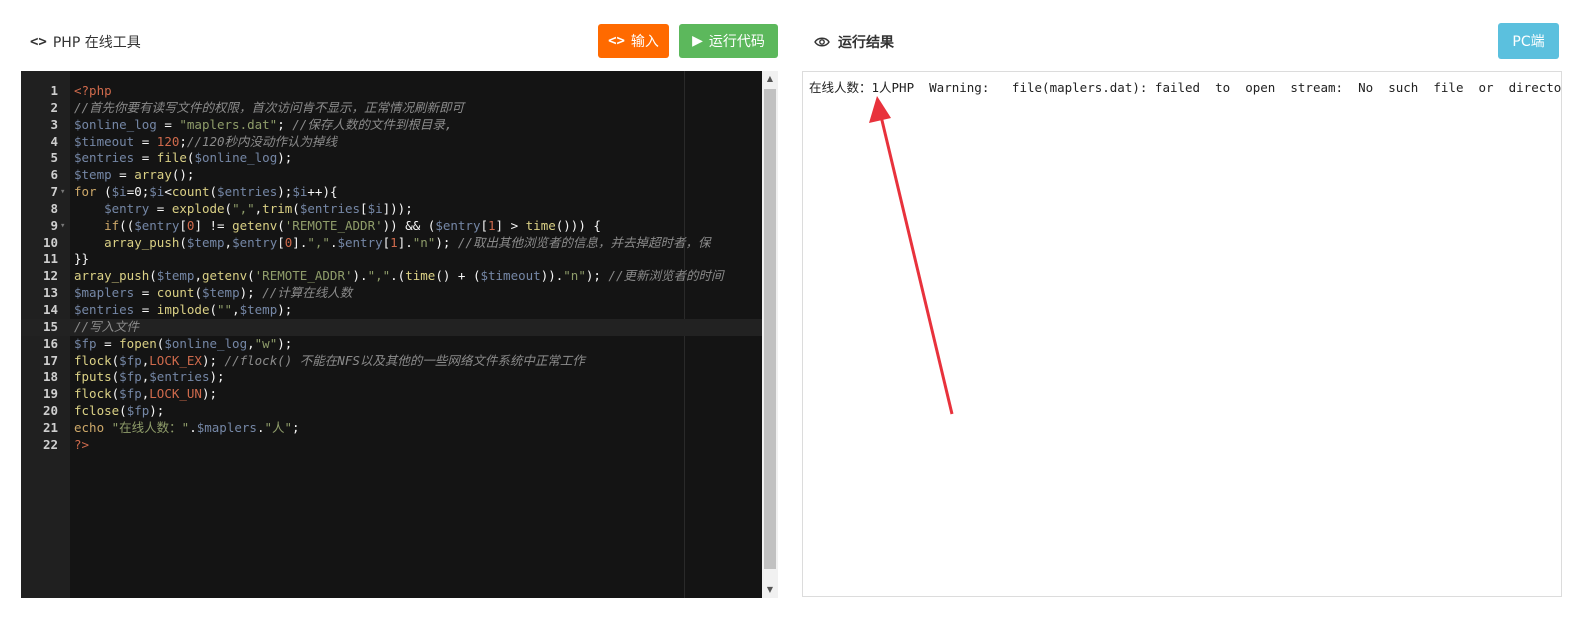  Describe the element at coordinates (552, 276) in the screenshot. I see `code-token: )).` at that location.